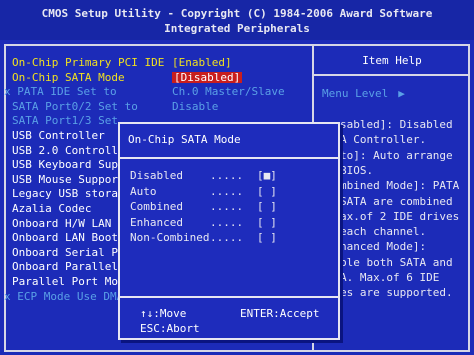 The image size is (474, 355). I want to click on help-line: BIOS., so click(357, 170).